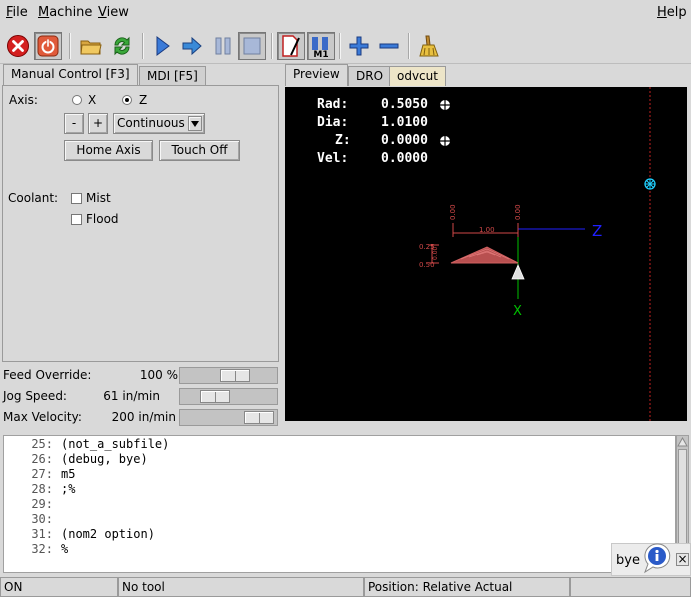  Describe the element at coordinates (682, 442) in the screenshot. I see `scroll-up-arrow-icon` at that location.